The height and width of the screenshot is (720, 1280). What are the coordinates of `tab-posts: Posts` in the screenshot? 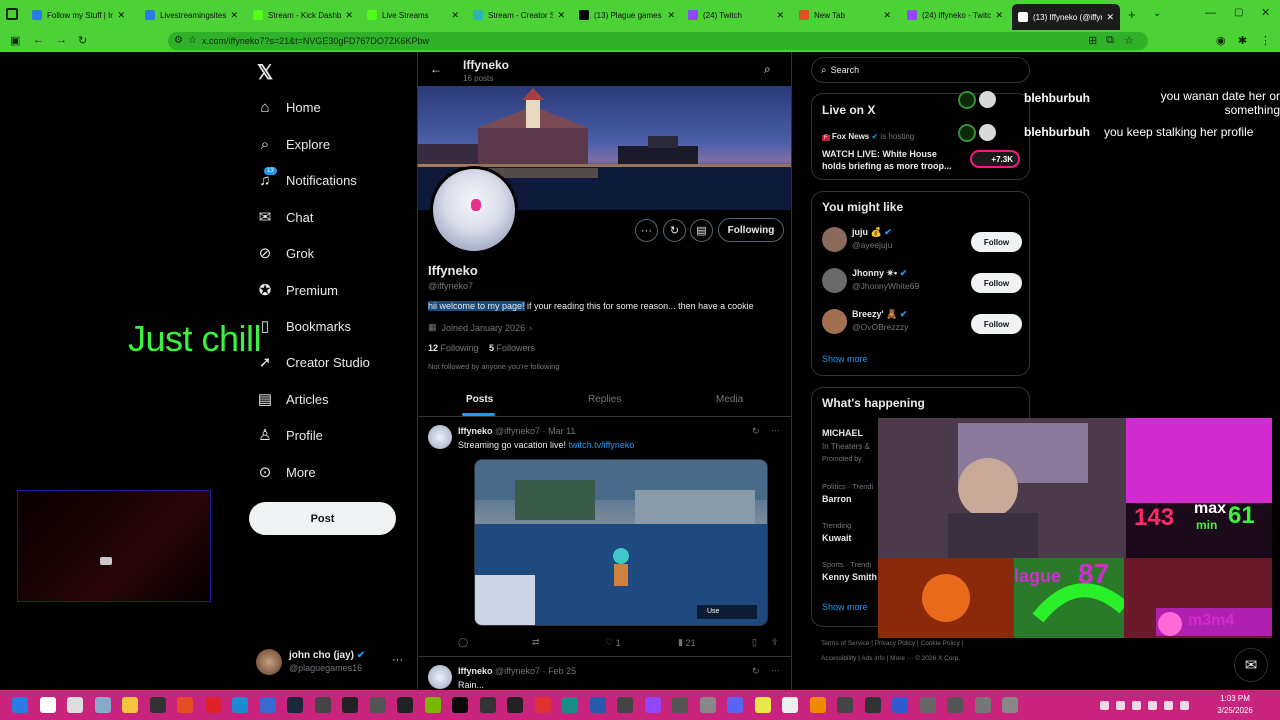 It's located at (479, 399).